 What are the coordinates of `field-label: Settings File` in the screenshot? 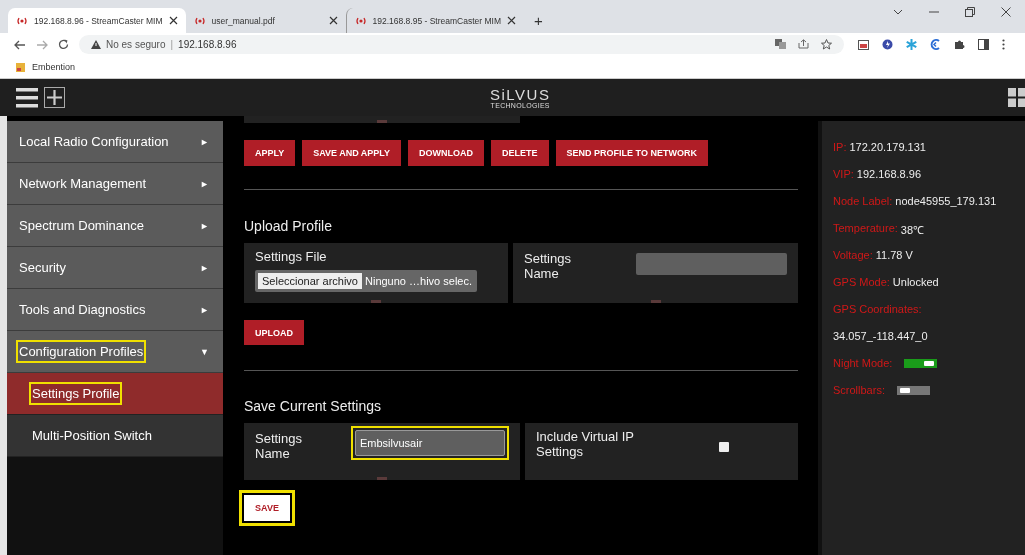 It's located at (291, 256).